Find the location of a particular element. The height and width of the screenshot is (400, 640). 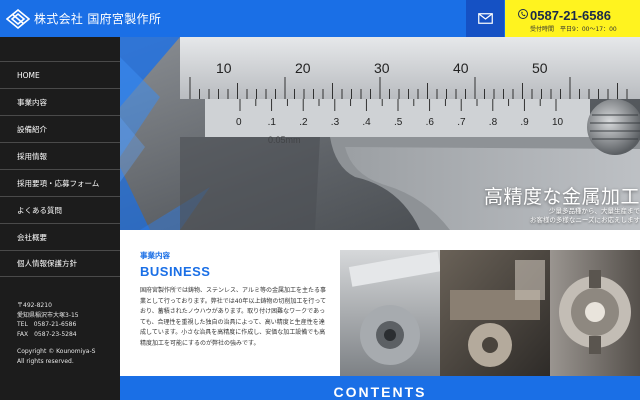

ruler-vernier-label: .9 is located at coordinates (524, 122).